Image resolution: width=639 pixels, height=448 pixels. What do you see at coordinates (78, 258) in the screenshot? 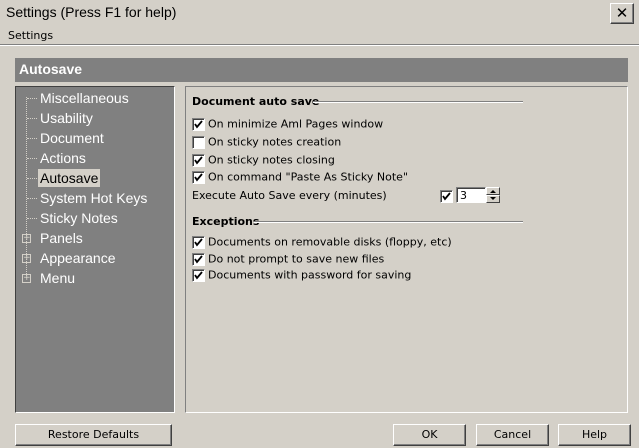
I see `tree-item-appearance: Appearance` at bounding box center [78, 258].